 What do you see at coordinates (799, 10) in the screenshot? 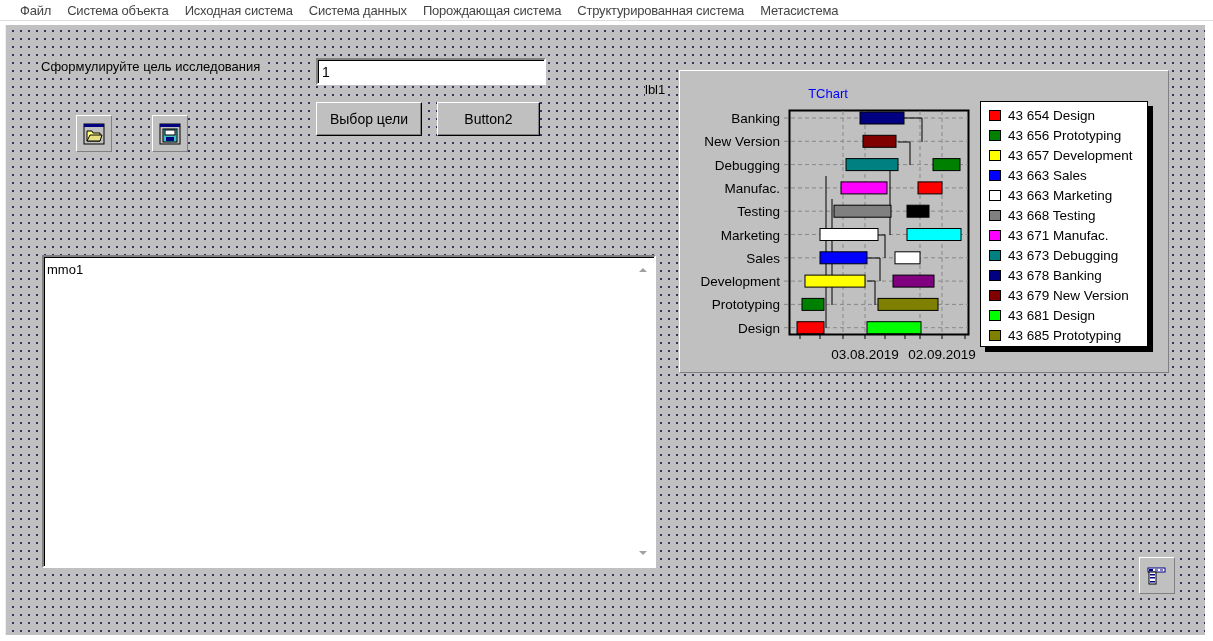
I see `menu-item: Метасистема` at bounding box center [799, 10].